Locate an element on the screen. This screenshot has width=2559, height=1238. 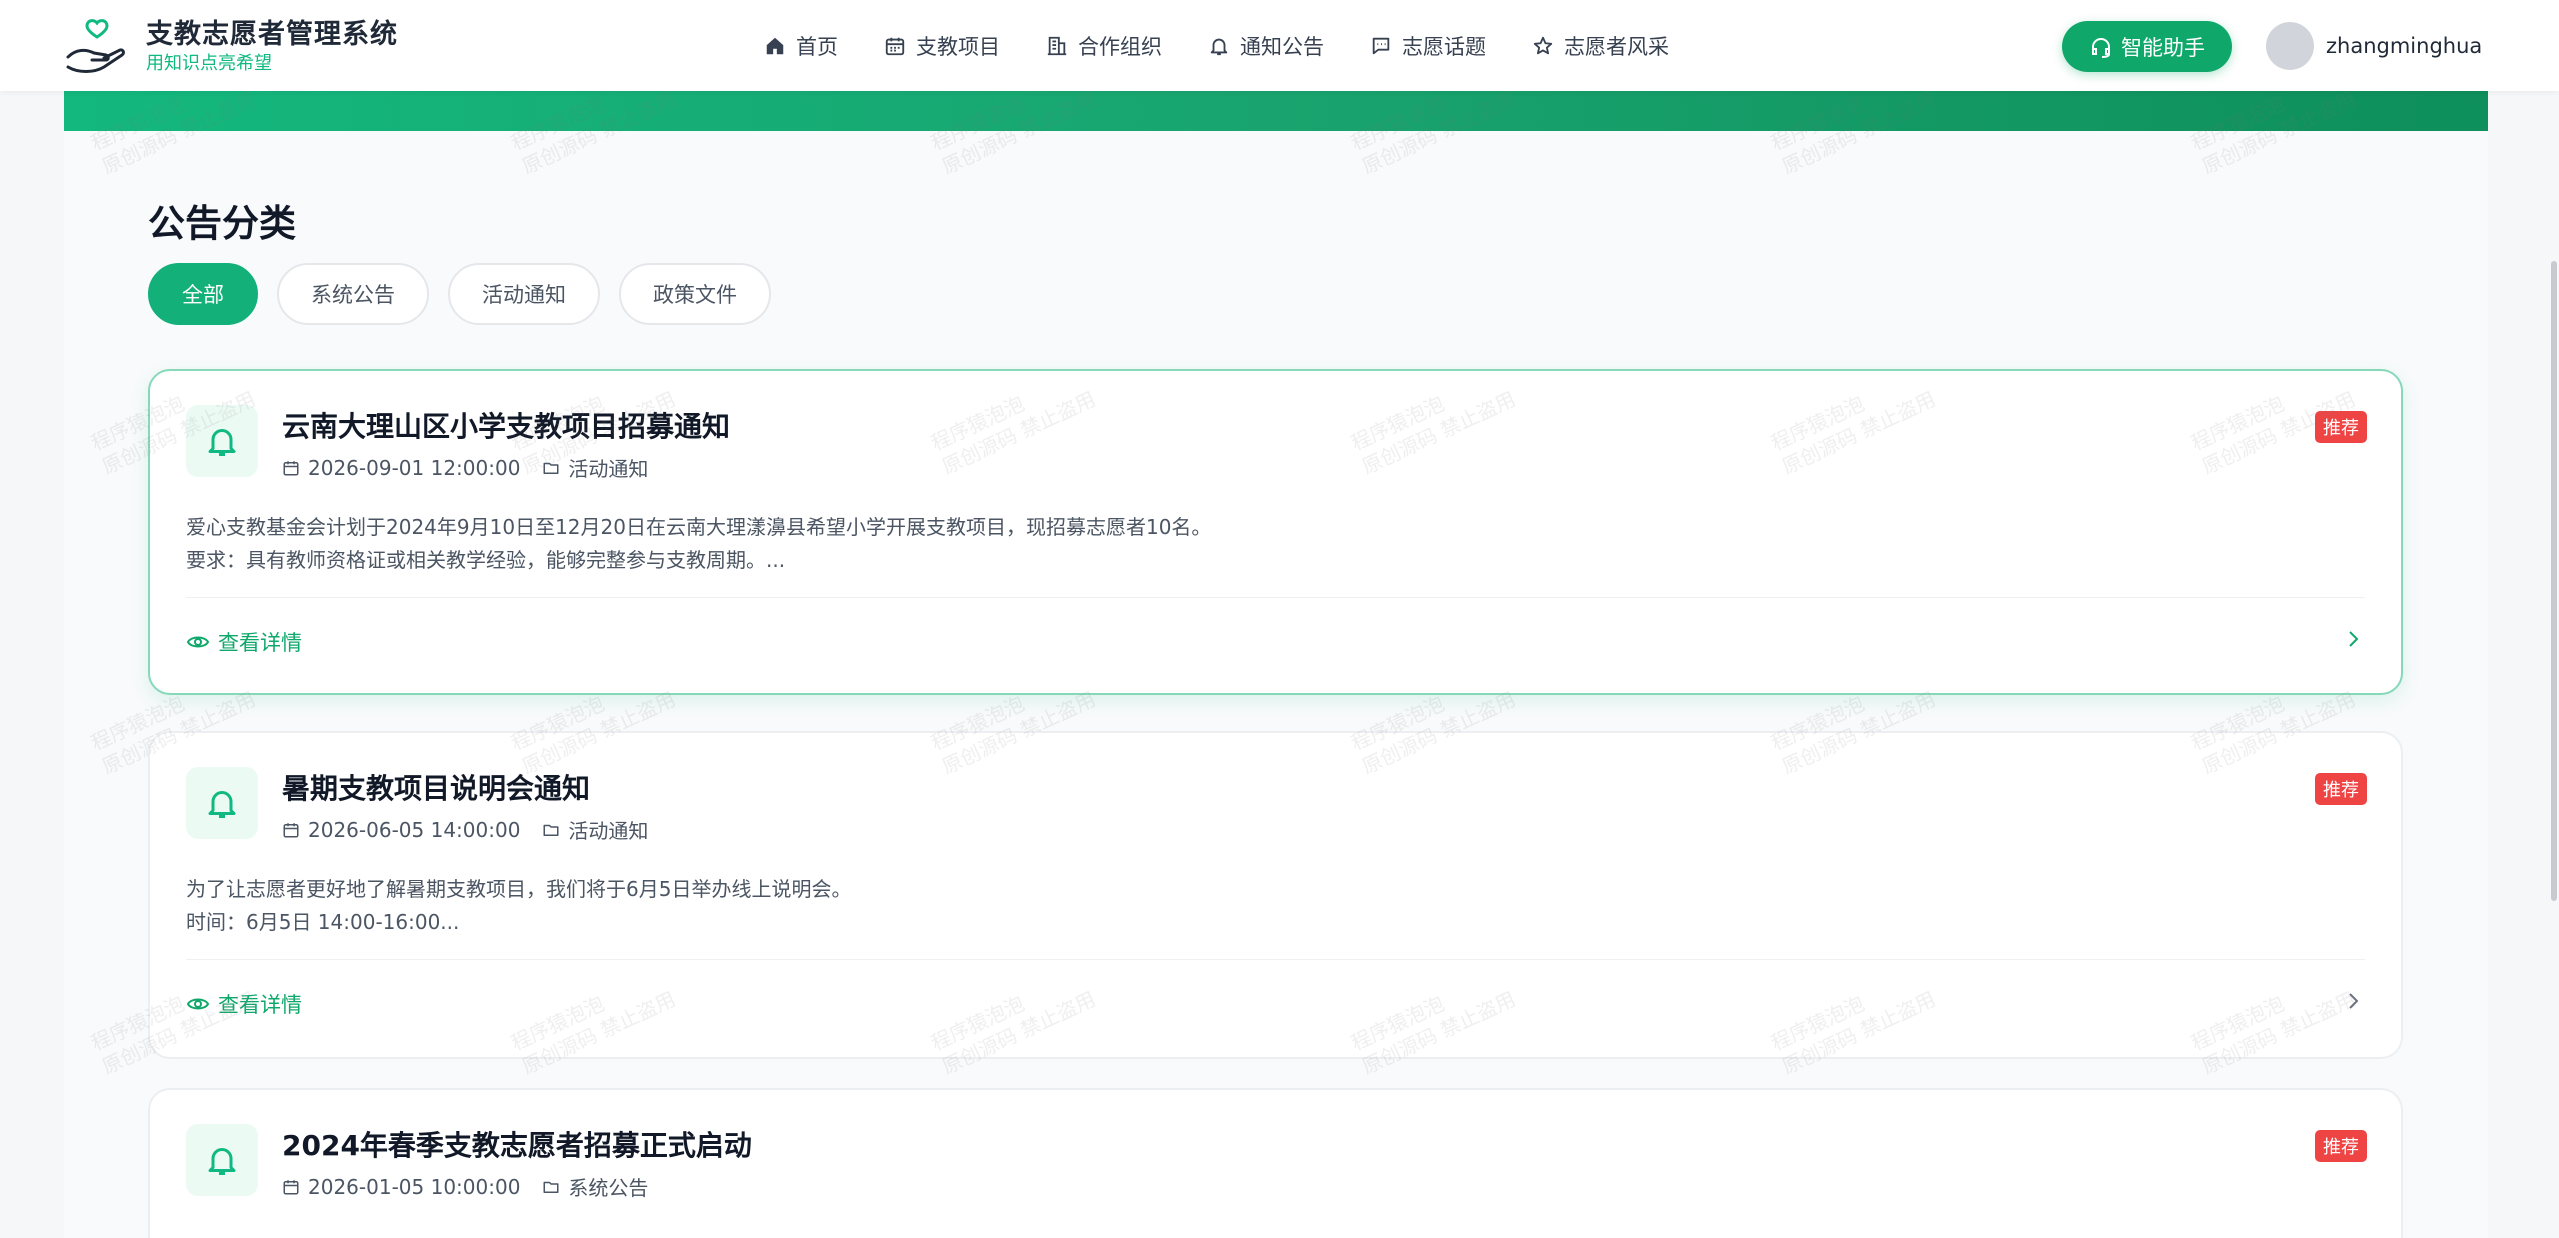
nav-showcase-label: 志愿者风采 is located at coordinates (1616, 46).